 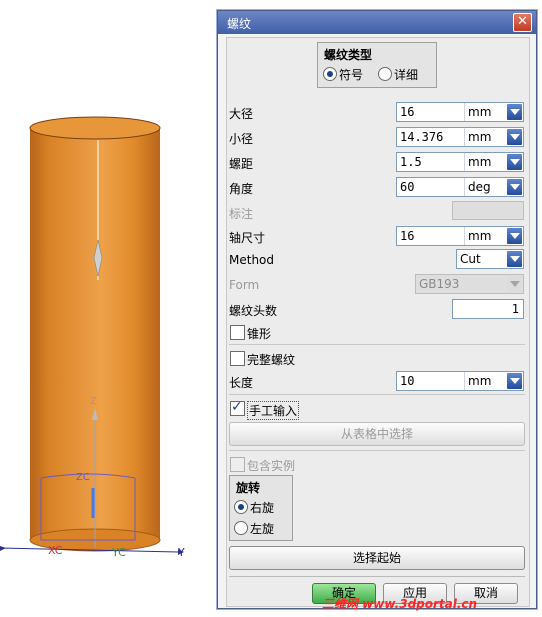 What do you see at coordinates (460, 137) in the screenshot?
I see `minor-diameter-field: 14.376 mm` at bounding box center [460, 137].